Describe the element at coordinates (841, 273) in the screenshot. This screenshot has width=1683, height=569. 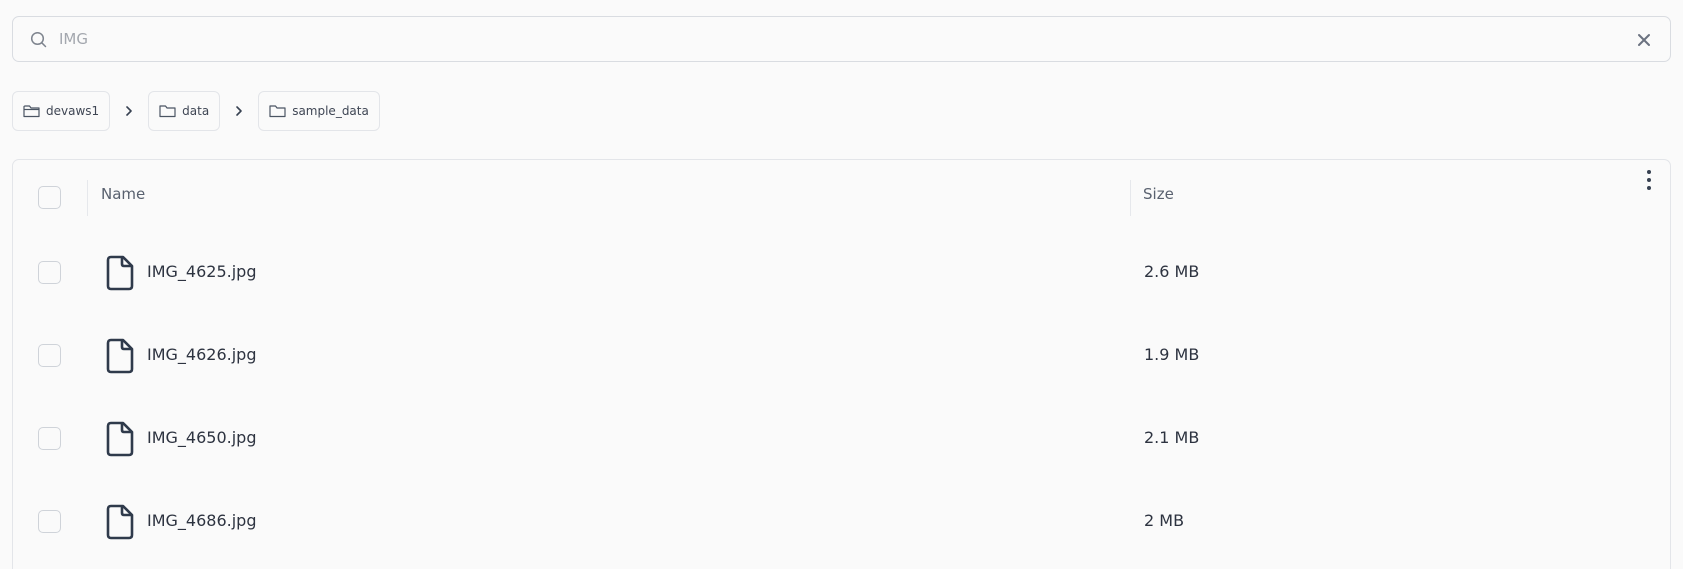
I see `table-row: IMG_4625.jpg 2.6 MB` at that location.